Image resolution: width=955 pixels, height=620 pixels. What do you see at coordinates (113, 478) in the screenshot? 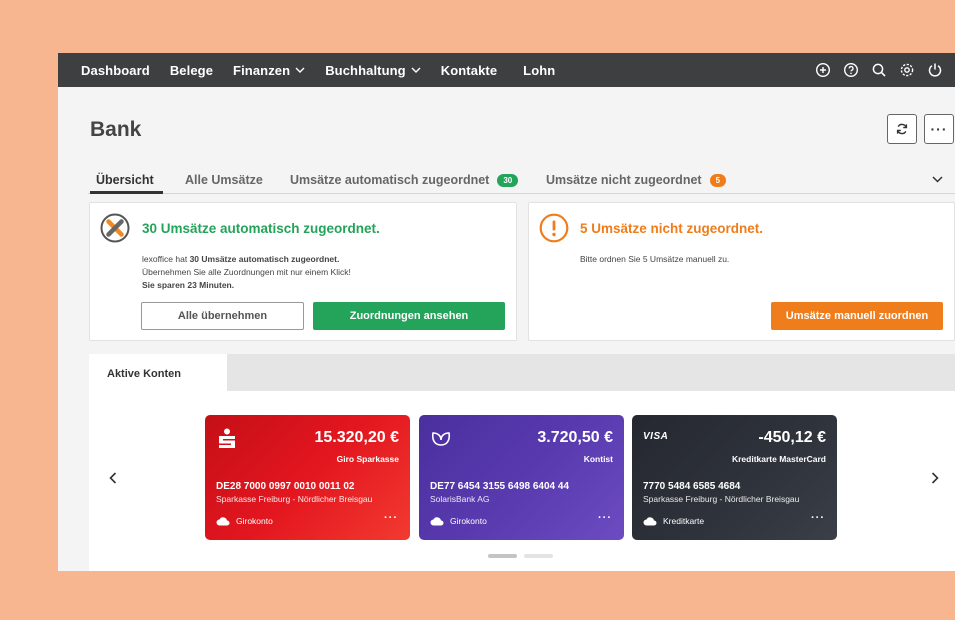
I see `chevron-left-icon` at bounding box center [113, 478].